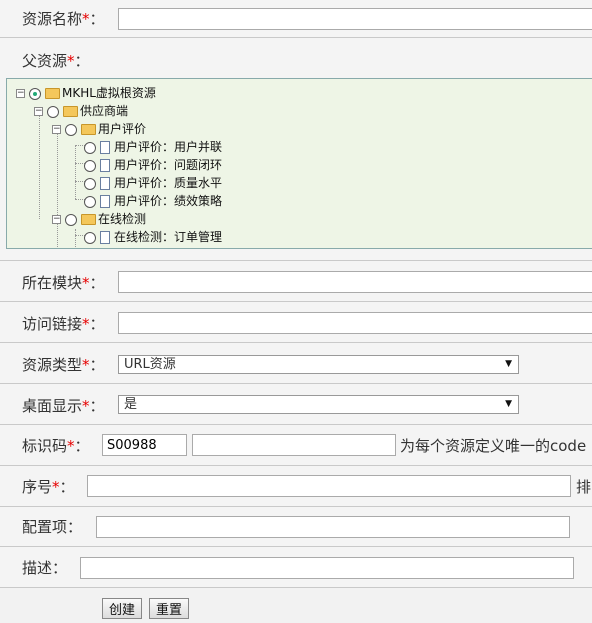  What do you see at coordinates (92, 247) in the screenshot?
I see `tree-node-partial` at bounding box center [92, 247].